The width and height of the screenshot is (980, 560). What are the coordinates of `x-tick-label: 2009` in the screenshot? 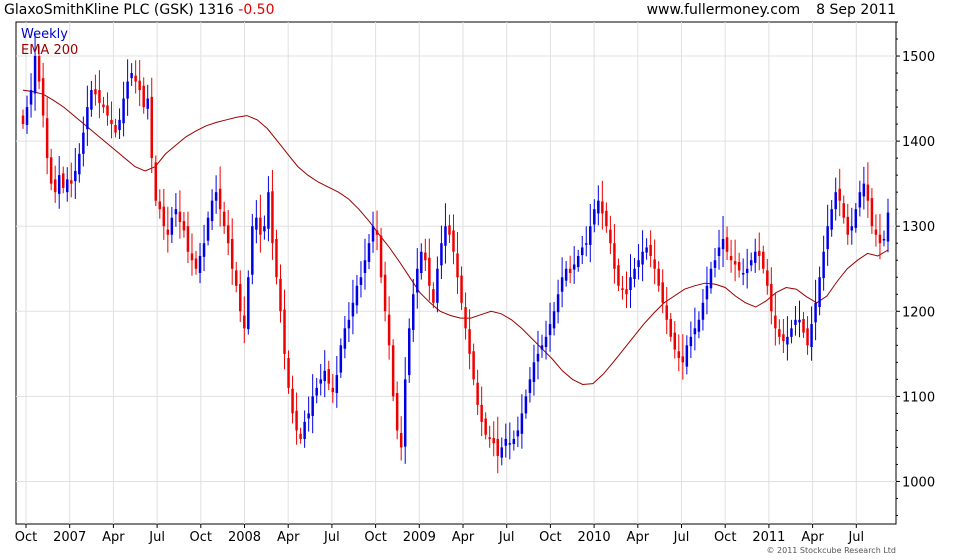 It's located at (419, 537).